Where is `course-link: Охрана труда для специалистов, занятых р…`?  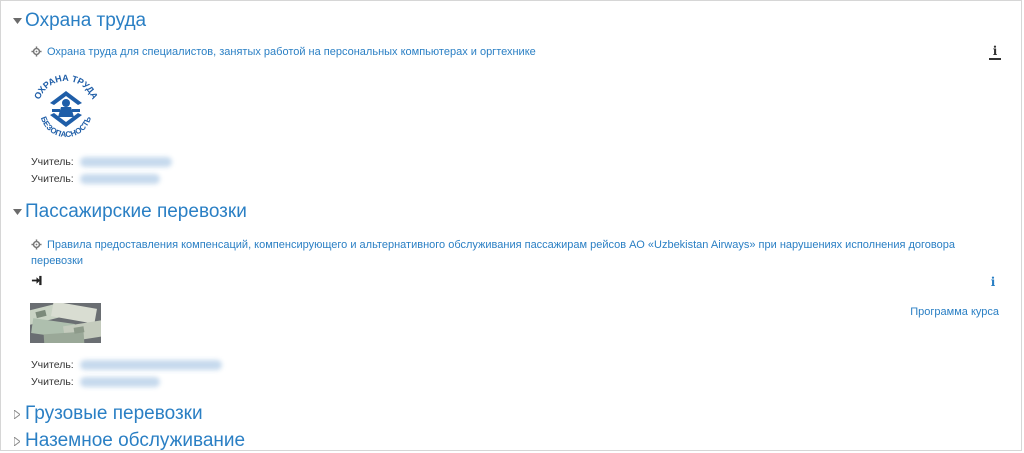
course-link: Охрана труда для специалистов, занятых р… is located at coordinates (291, 52).